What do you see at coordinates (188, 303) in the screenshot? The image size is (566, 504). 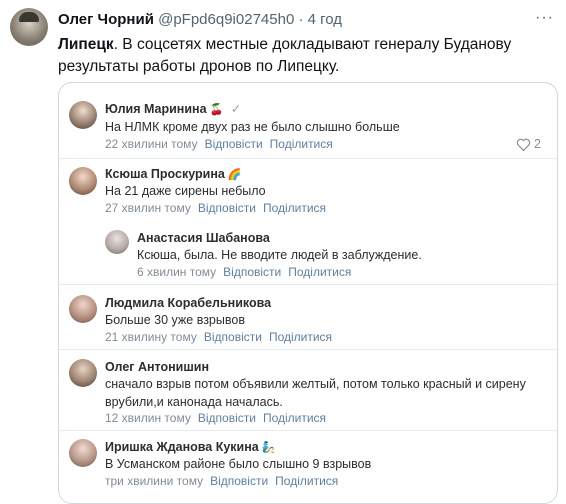 I see `comment-author: Людмила Корабельникова` at bounding box center [188, 303].